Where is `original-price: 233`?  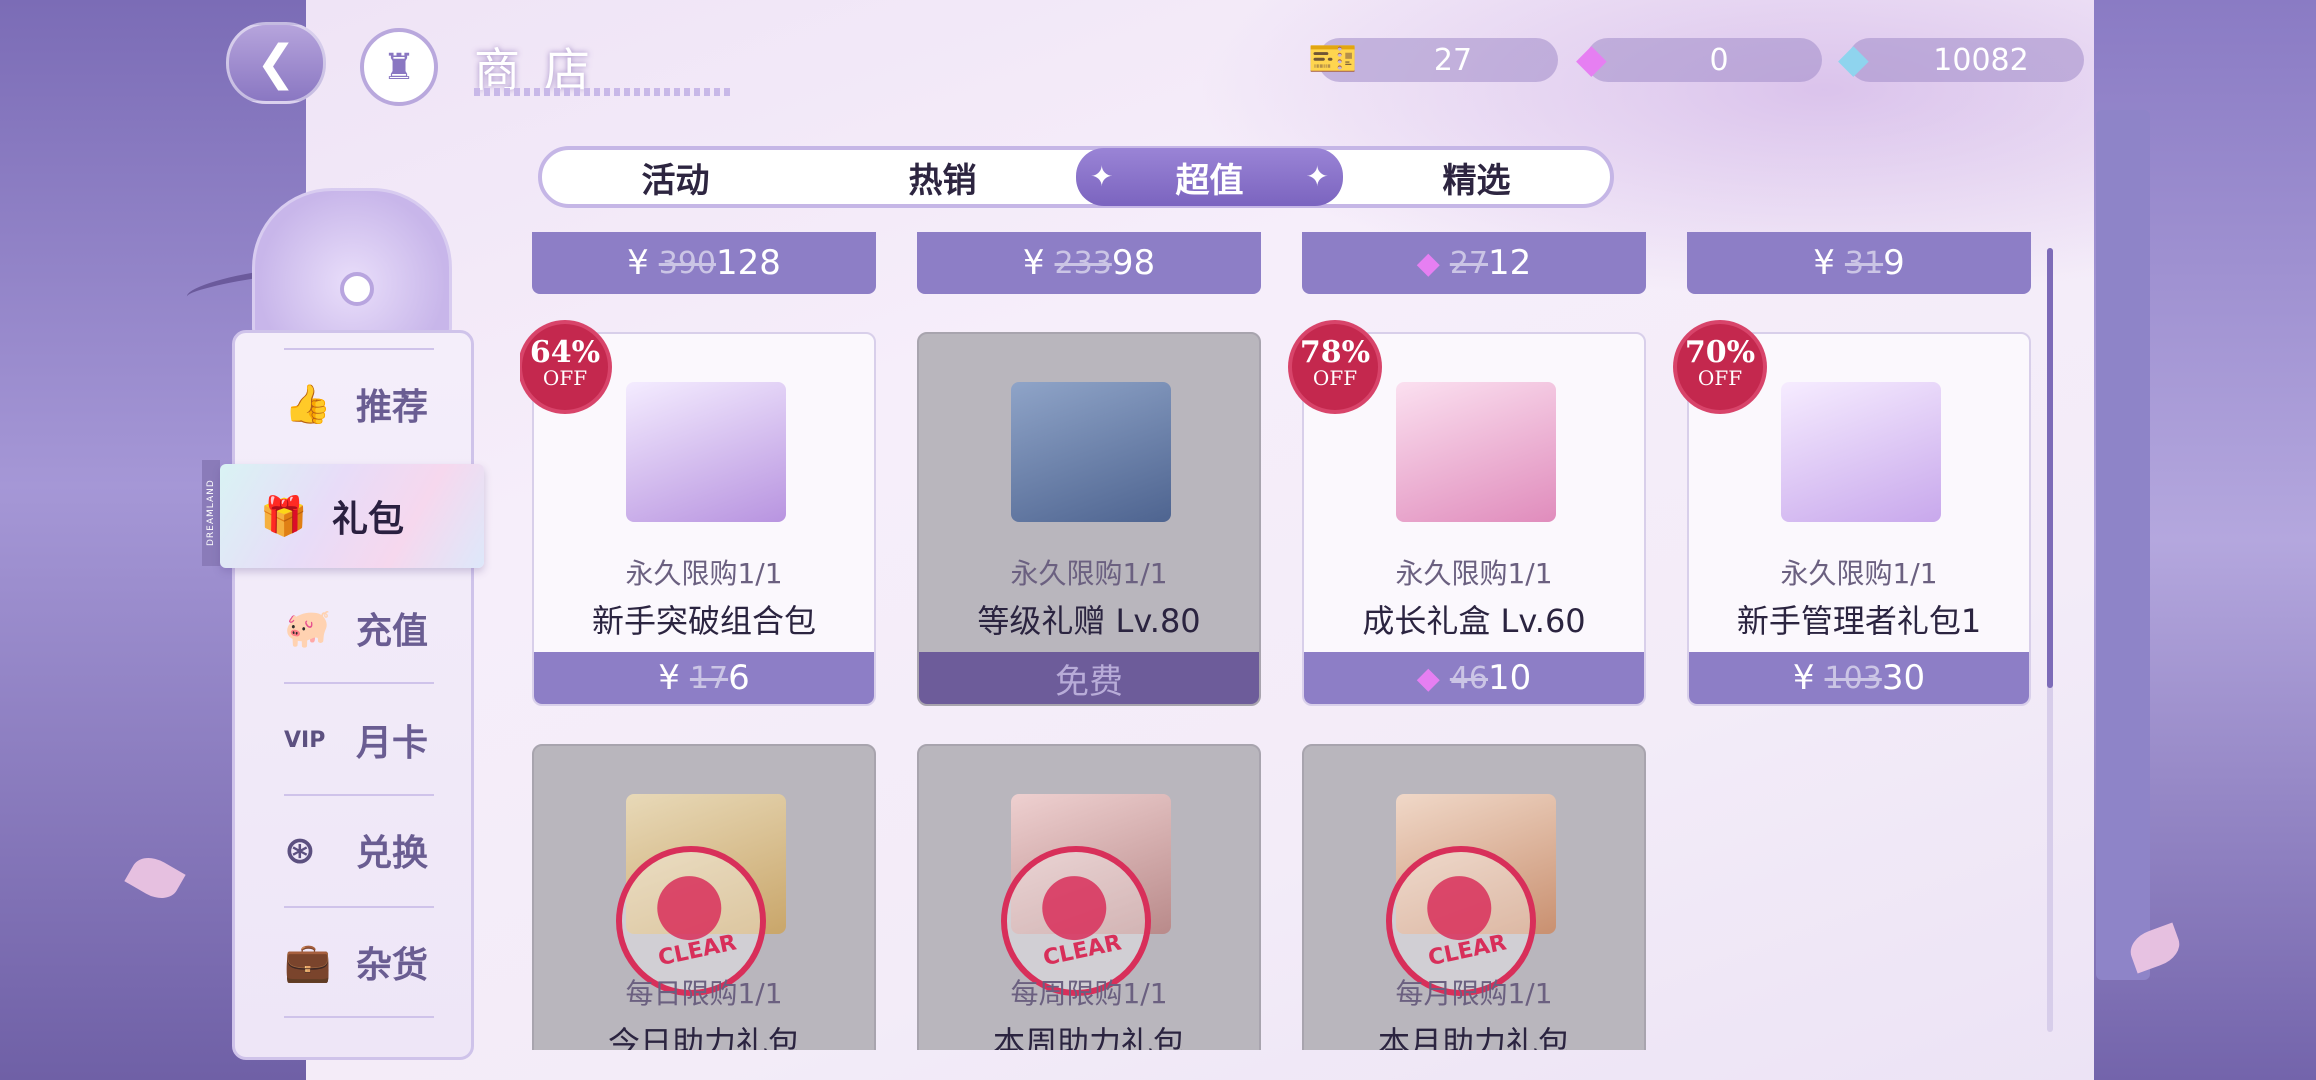 original-price: 233 is located at coordinates (1083, 263).